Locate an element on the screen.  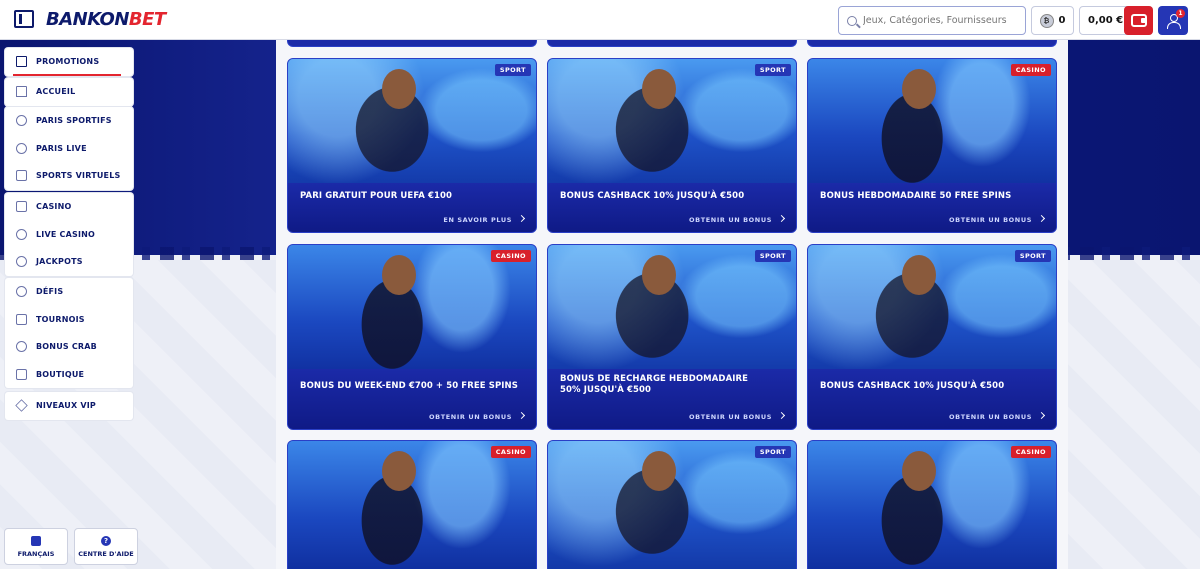
sidebar-item-paris-live: PARIS LIVE is located at coordinates (69, 149).